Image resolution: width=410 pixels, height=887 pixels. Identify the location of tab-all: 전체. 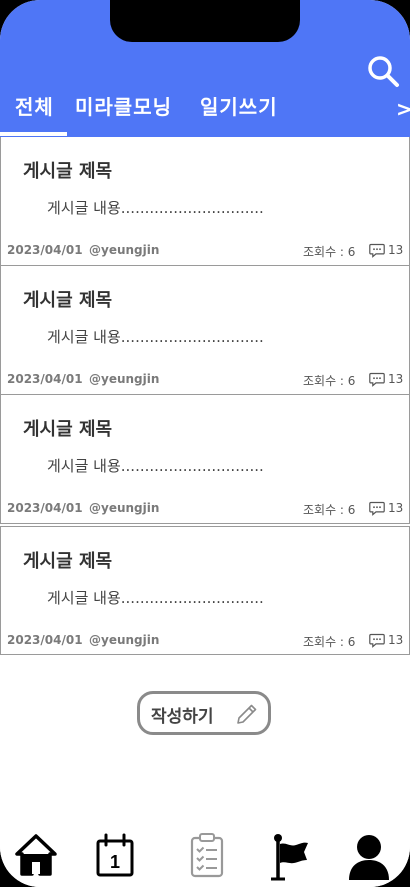
(34, 114).